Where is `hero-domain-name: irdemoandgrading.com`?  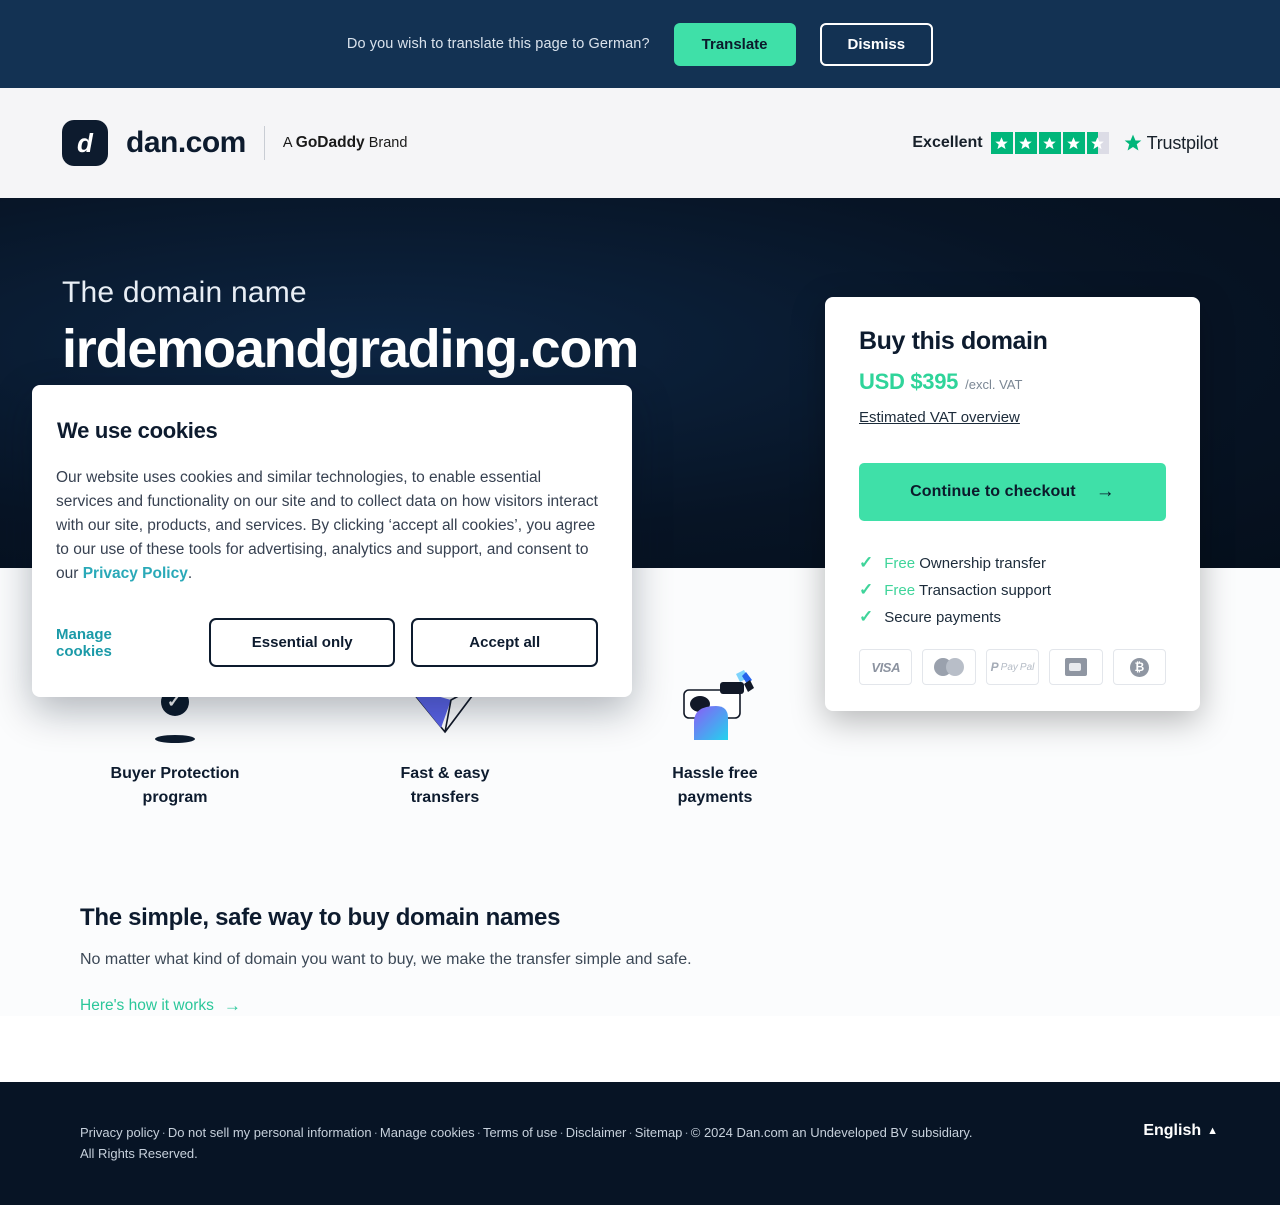 hero-domain-name: irdemoandgrading.com is located at coordinates (350, 349).